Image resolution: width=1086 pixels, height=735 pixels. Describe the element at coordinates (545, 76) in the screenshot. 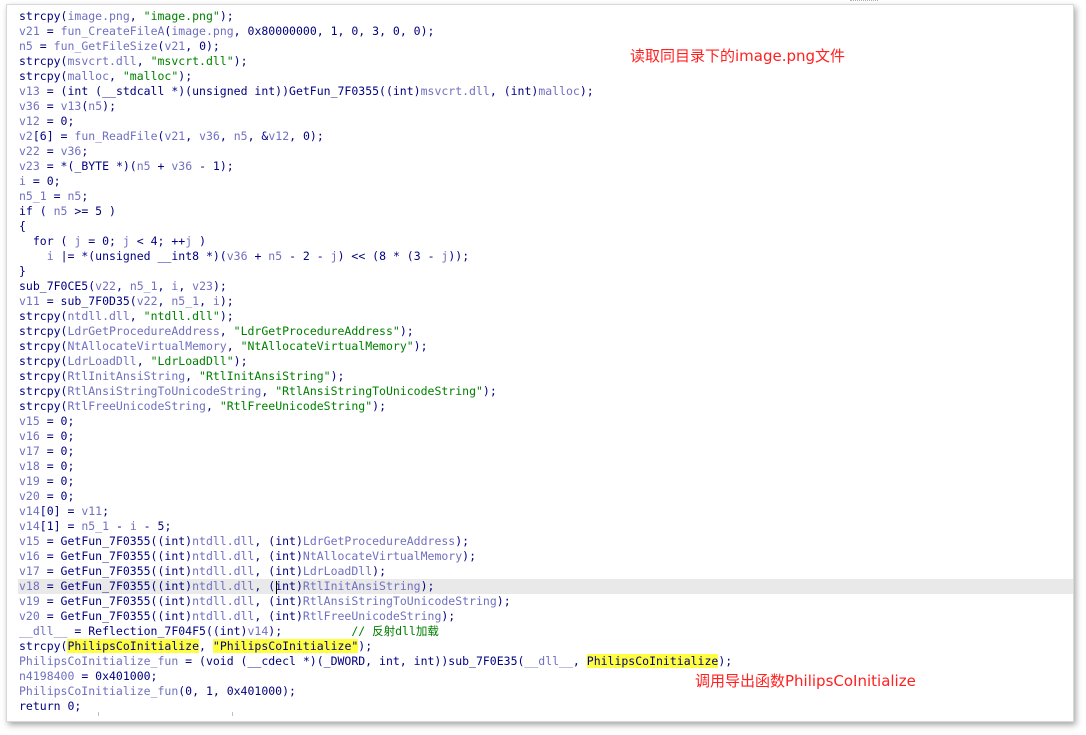

I see `code-line: strcpy(malloc, "malloc");` at that location.